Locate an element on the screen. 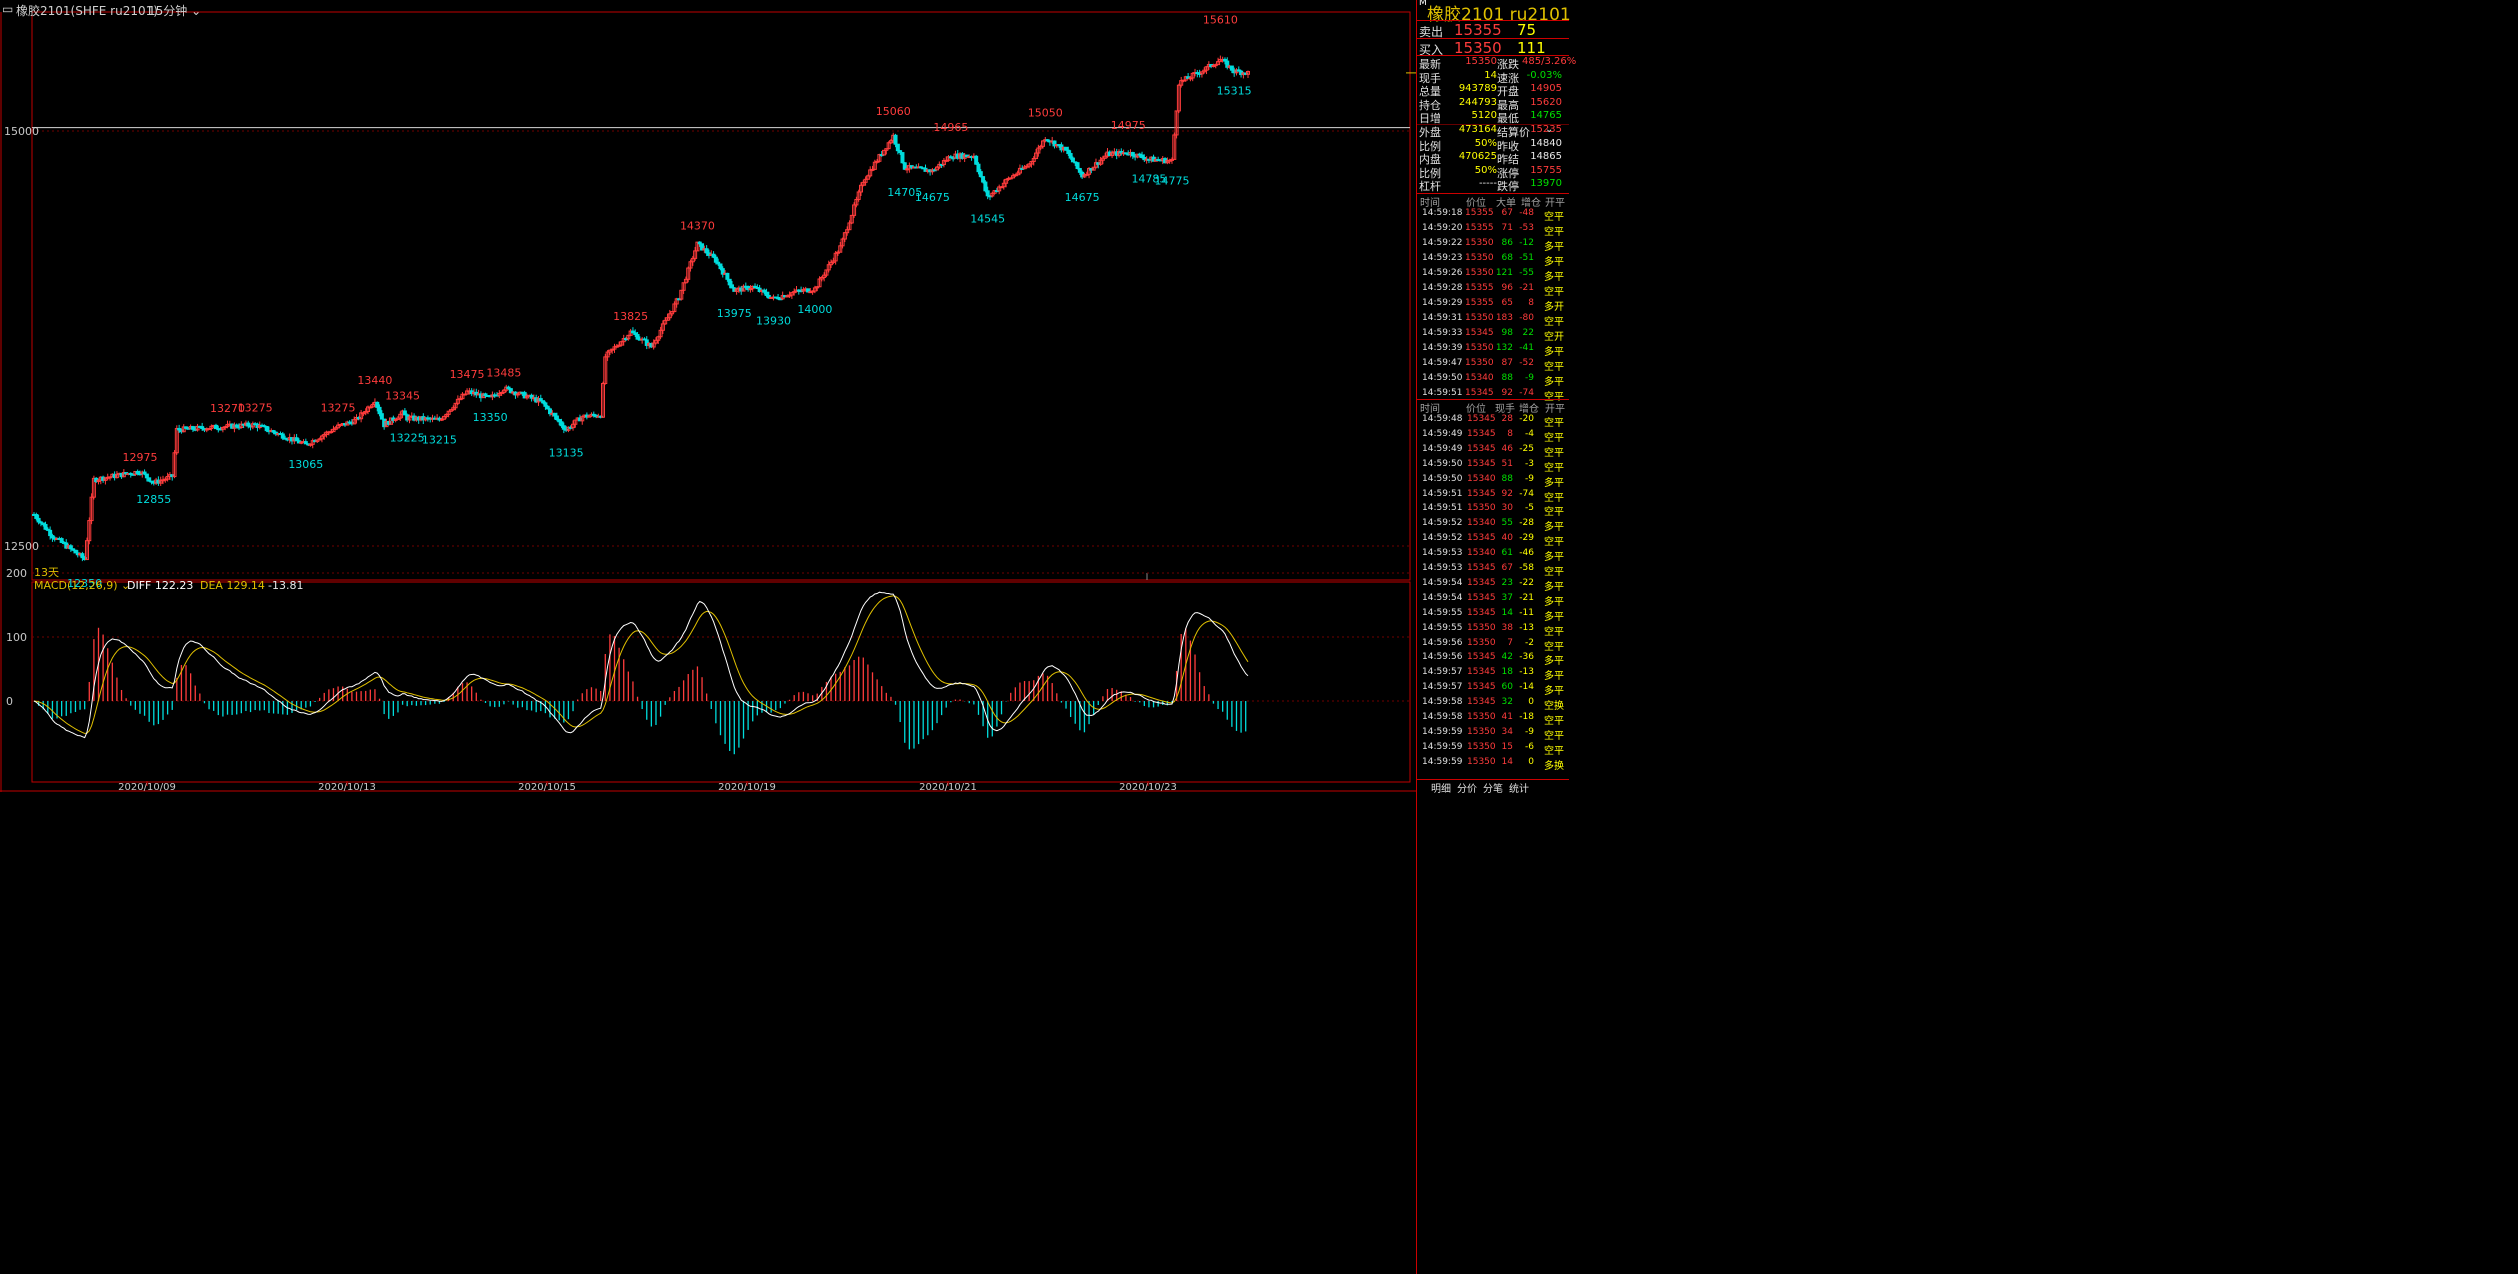 This screenshot has height=1274, width=2518. contract-badge: M is located at coordinates (1423, 4).